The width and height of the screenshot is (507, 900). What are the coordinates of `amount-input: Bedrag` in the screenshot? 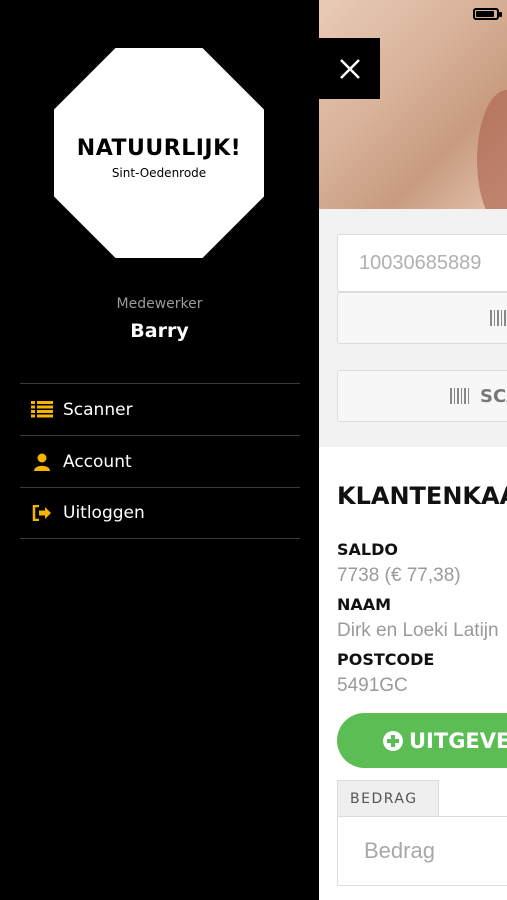 It's located at (422, 851).